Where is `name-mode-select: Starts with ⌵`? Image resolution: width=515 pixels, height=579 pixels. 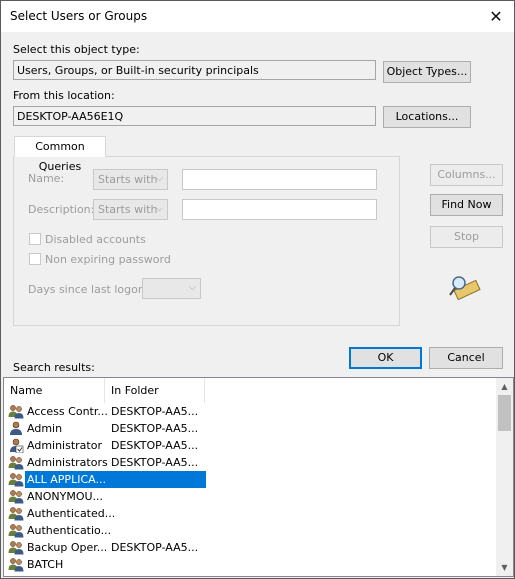
name-mode-select: Starts with ⌵ is located at coordinates (130, 179).